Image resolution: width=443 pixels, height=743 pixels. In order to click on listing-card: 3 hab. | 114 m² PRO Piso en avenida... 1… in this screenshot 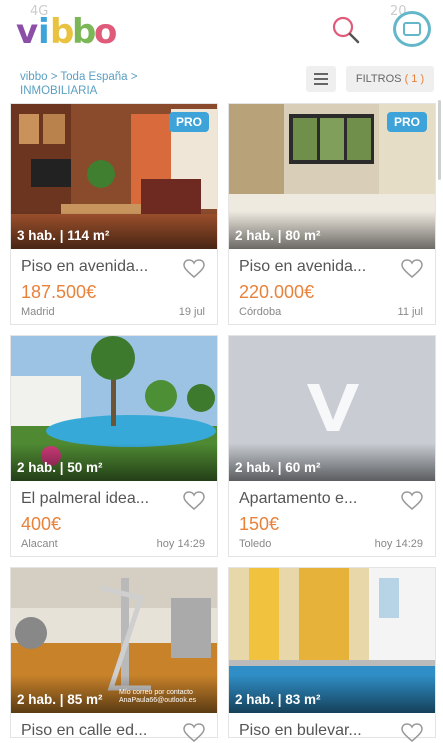, I will do `click(114, 214)`.